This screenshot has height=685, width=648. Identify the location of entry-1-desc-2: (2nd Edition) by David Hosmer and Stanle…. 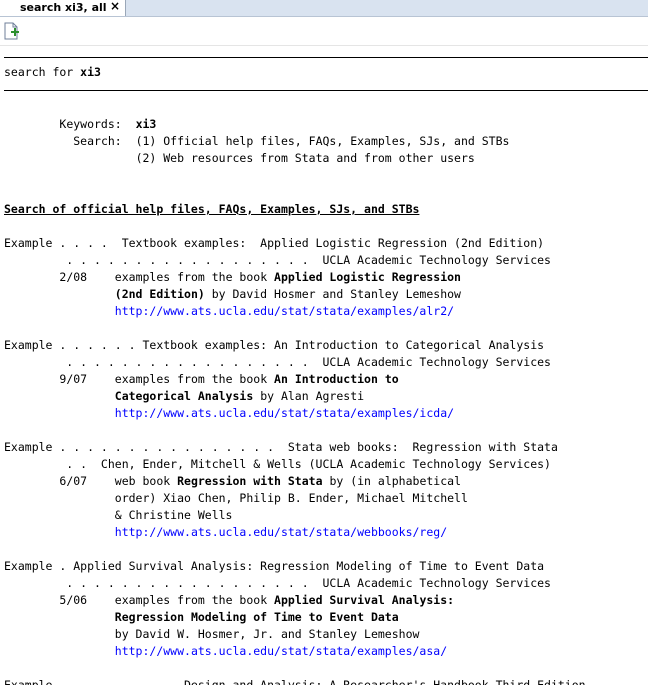
(232, 294).